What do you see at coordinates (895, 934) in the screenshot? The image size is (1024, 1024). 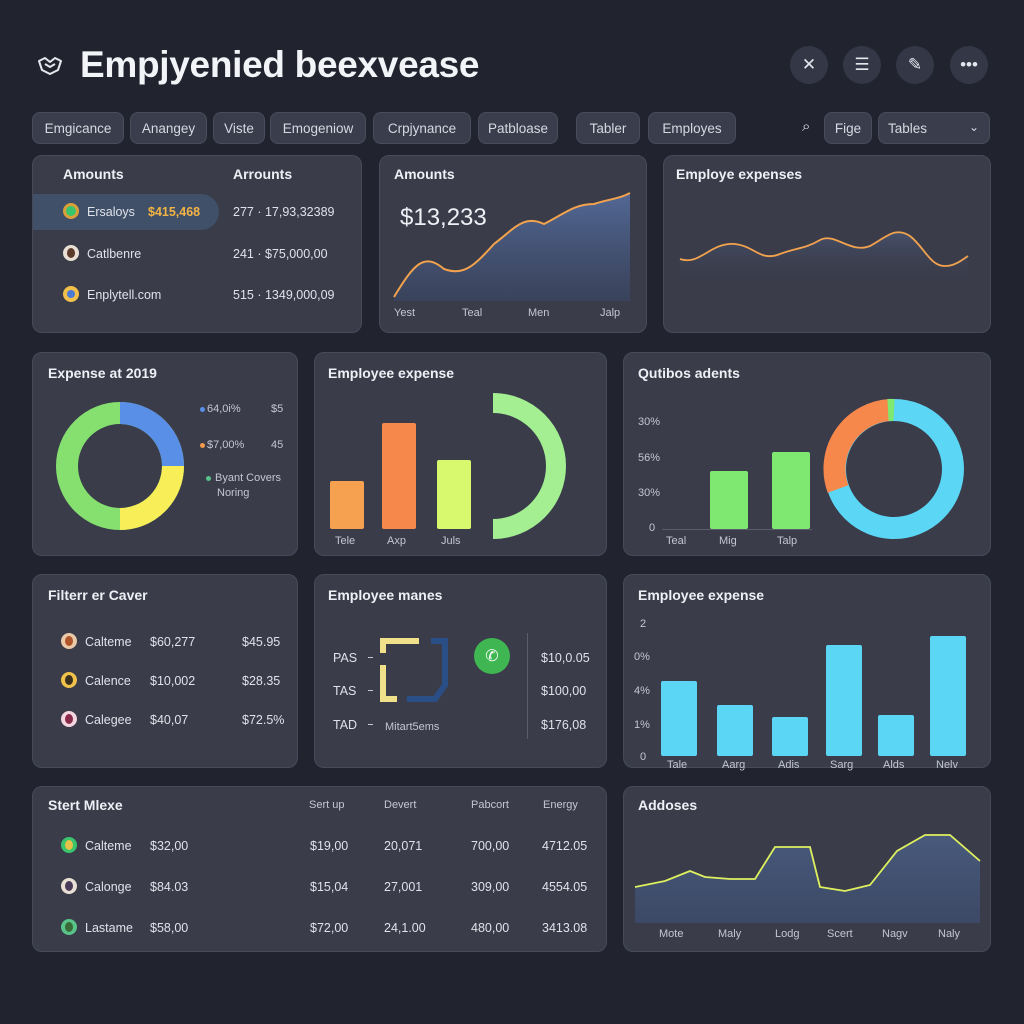 I see `x-tick-label: Nagv` at bounding box center [895, 934].